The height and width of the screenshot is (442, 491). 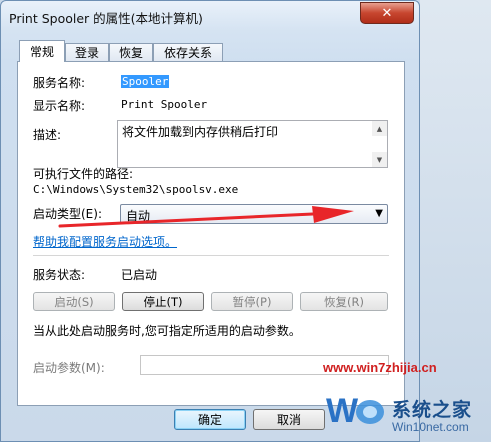 I want to click on tab-recovery: 恢复, so click(x=131, y=52).